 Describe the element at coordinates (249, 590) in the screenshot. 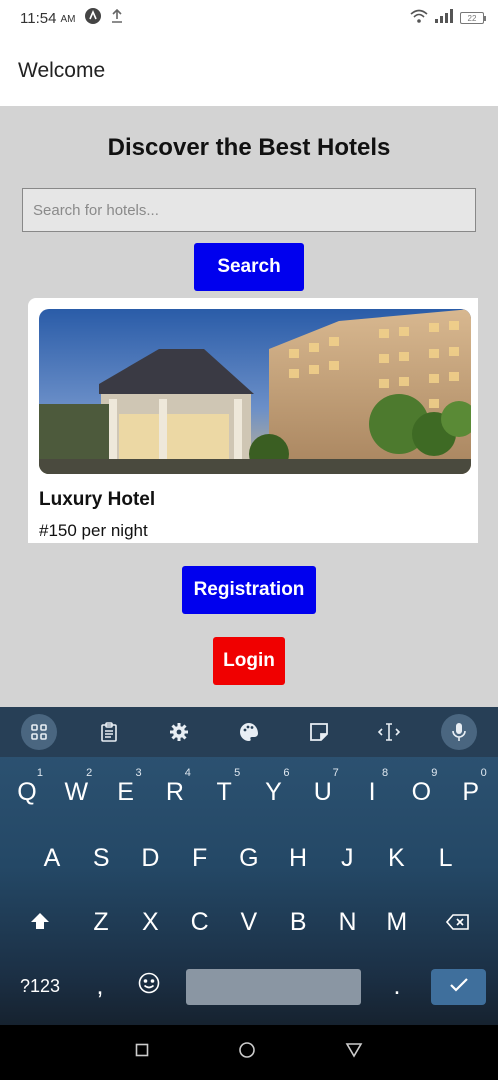

I see `registration-button: Registration` at that location.